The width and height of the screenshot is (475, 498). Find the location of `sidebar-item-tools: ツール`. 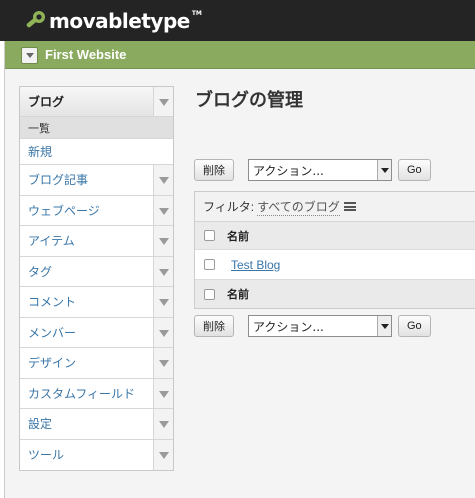

sidebar-item-tools: ツール is located at coordinates (96, 454).